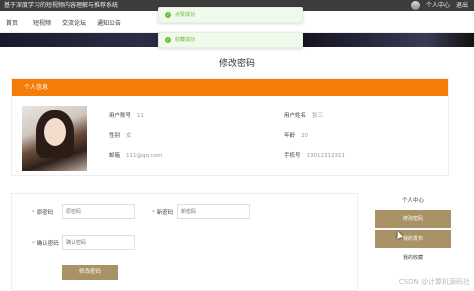 This screenshot has width=474, height=291. What do you see at coordinates (230, 15) in the screenshot?
I see `toast-like-success: ✓ 点赞成功` at bounding box center [230, 15].